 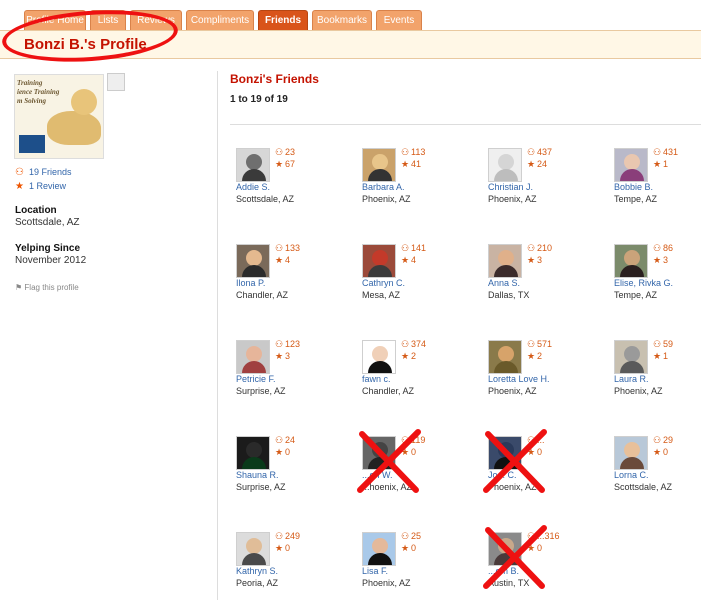 What do you see at coordinates (419, 465) in the screenshot?
I see `friend-card: ⚇ 119 ★ 0 ...on W. ...hoenix, AZ` at bounding box center [419, 465].